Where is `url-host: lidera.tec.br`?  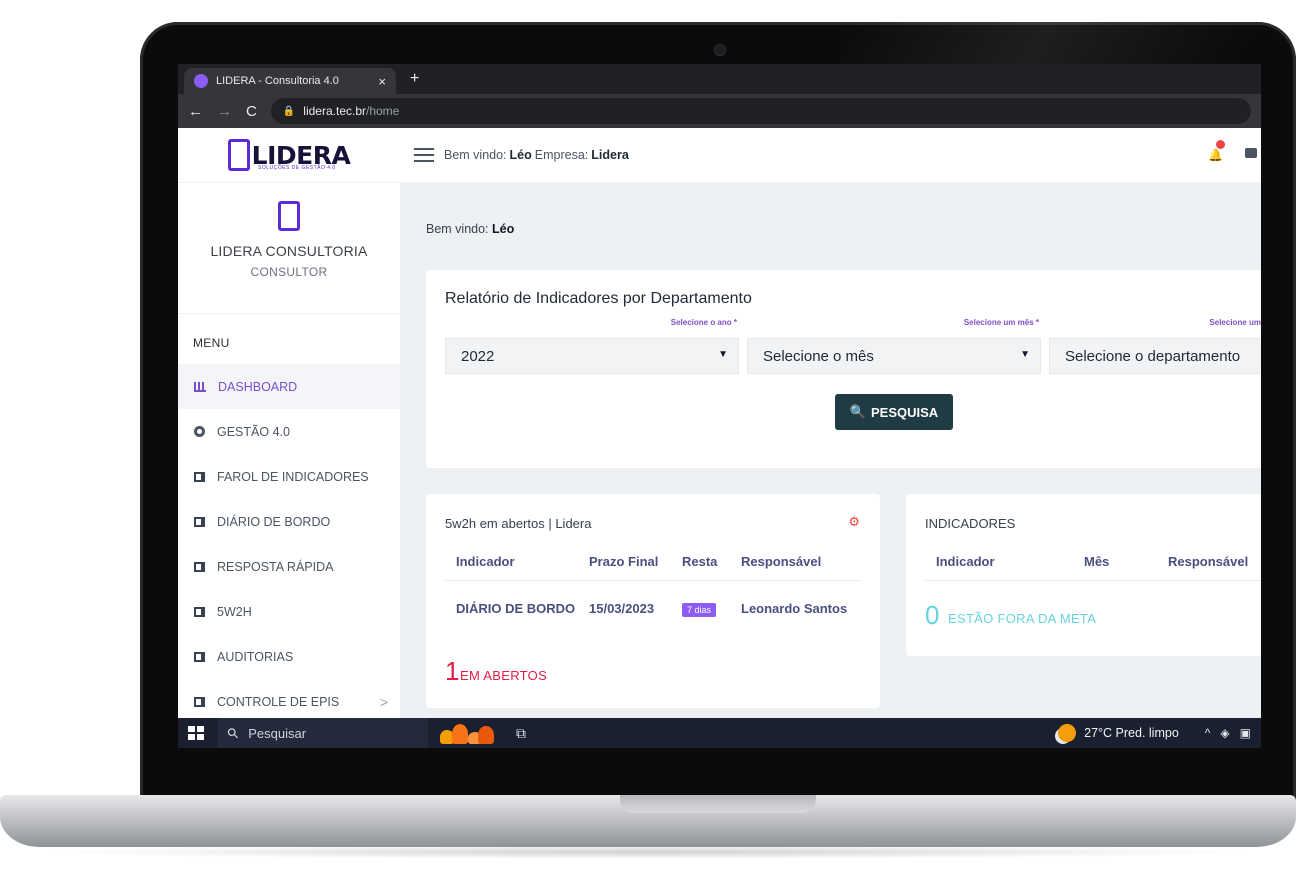 url-host: lidera.tec.br is located at coordinates (334, 111).